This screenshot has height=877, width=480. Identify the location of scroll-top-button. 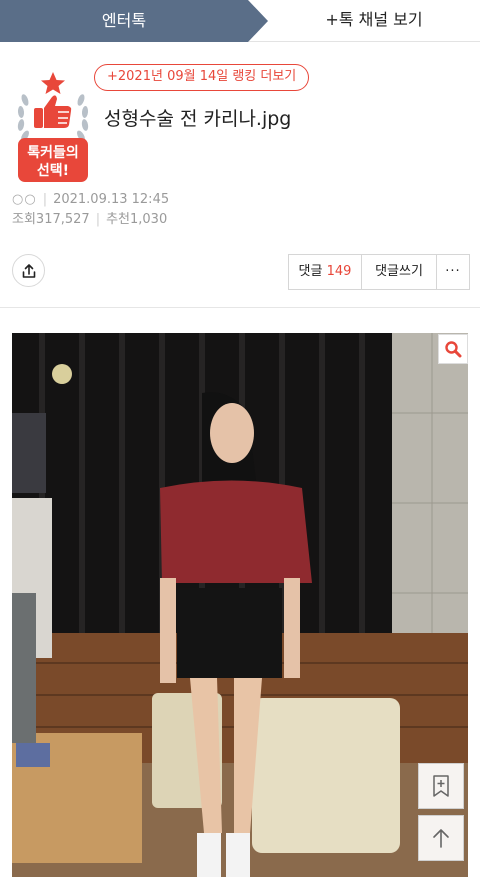
(441, 838).